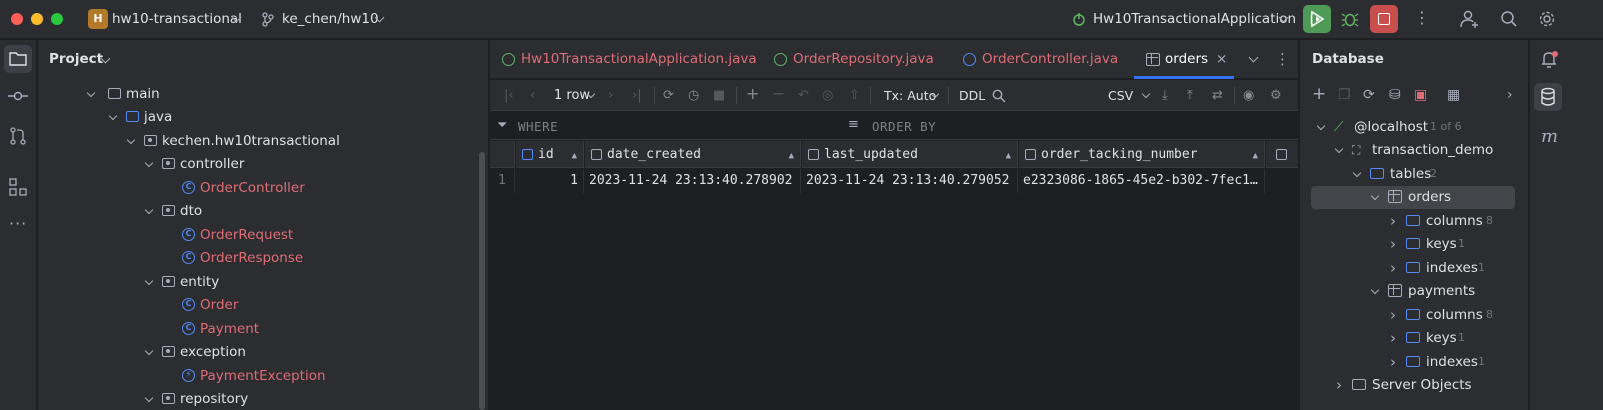 Image resolution: width=1603 pixels, height=410 pixels. What do you see at coordinates (1549, 136) in the screenshot?
I see `maven-icon: m` at bounding box center [1549, 136].